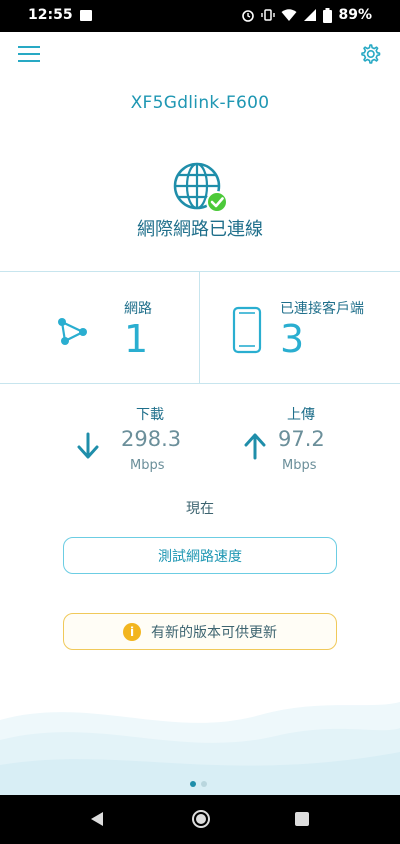 The width and height of the screenshot is (400, 844). Describe the element at coordinates (200, 509) in the screenshot. I see `measurement-time: 現在` at that location.